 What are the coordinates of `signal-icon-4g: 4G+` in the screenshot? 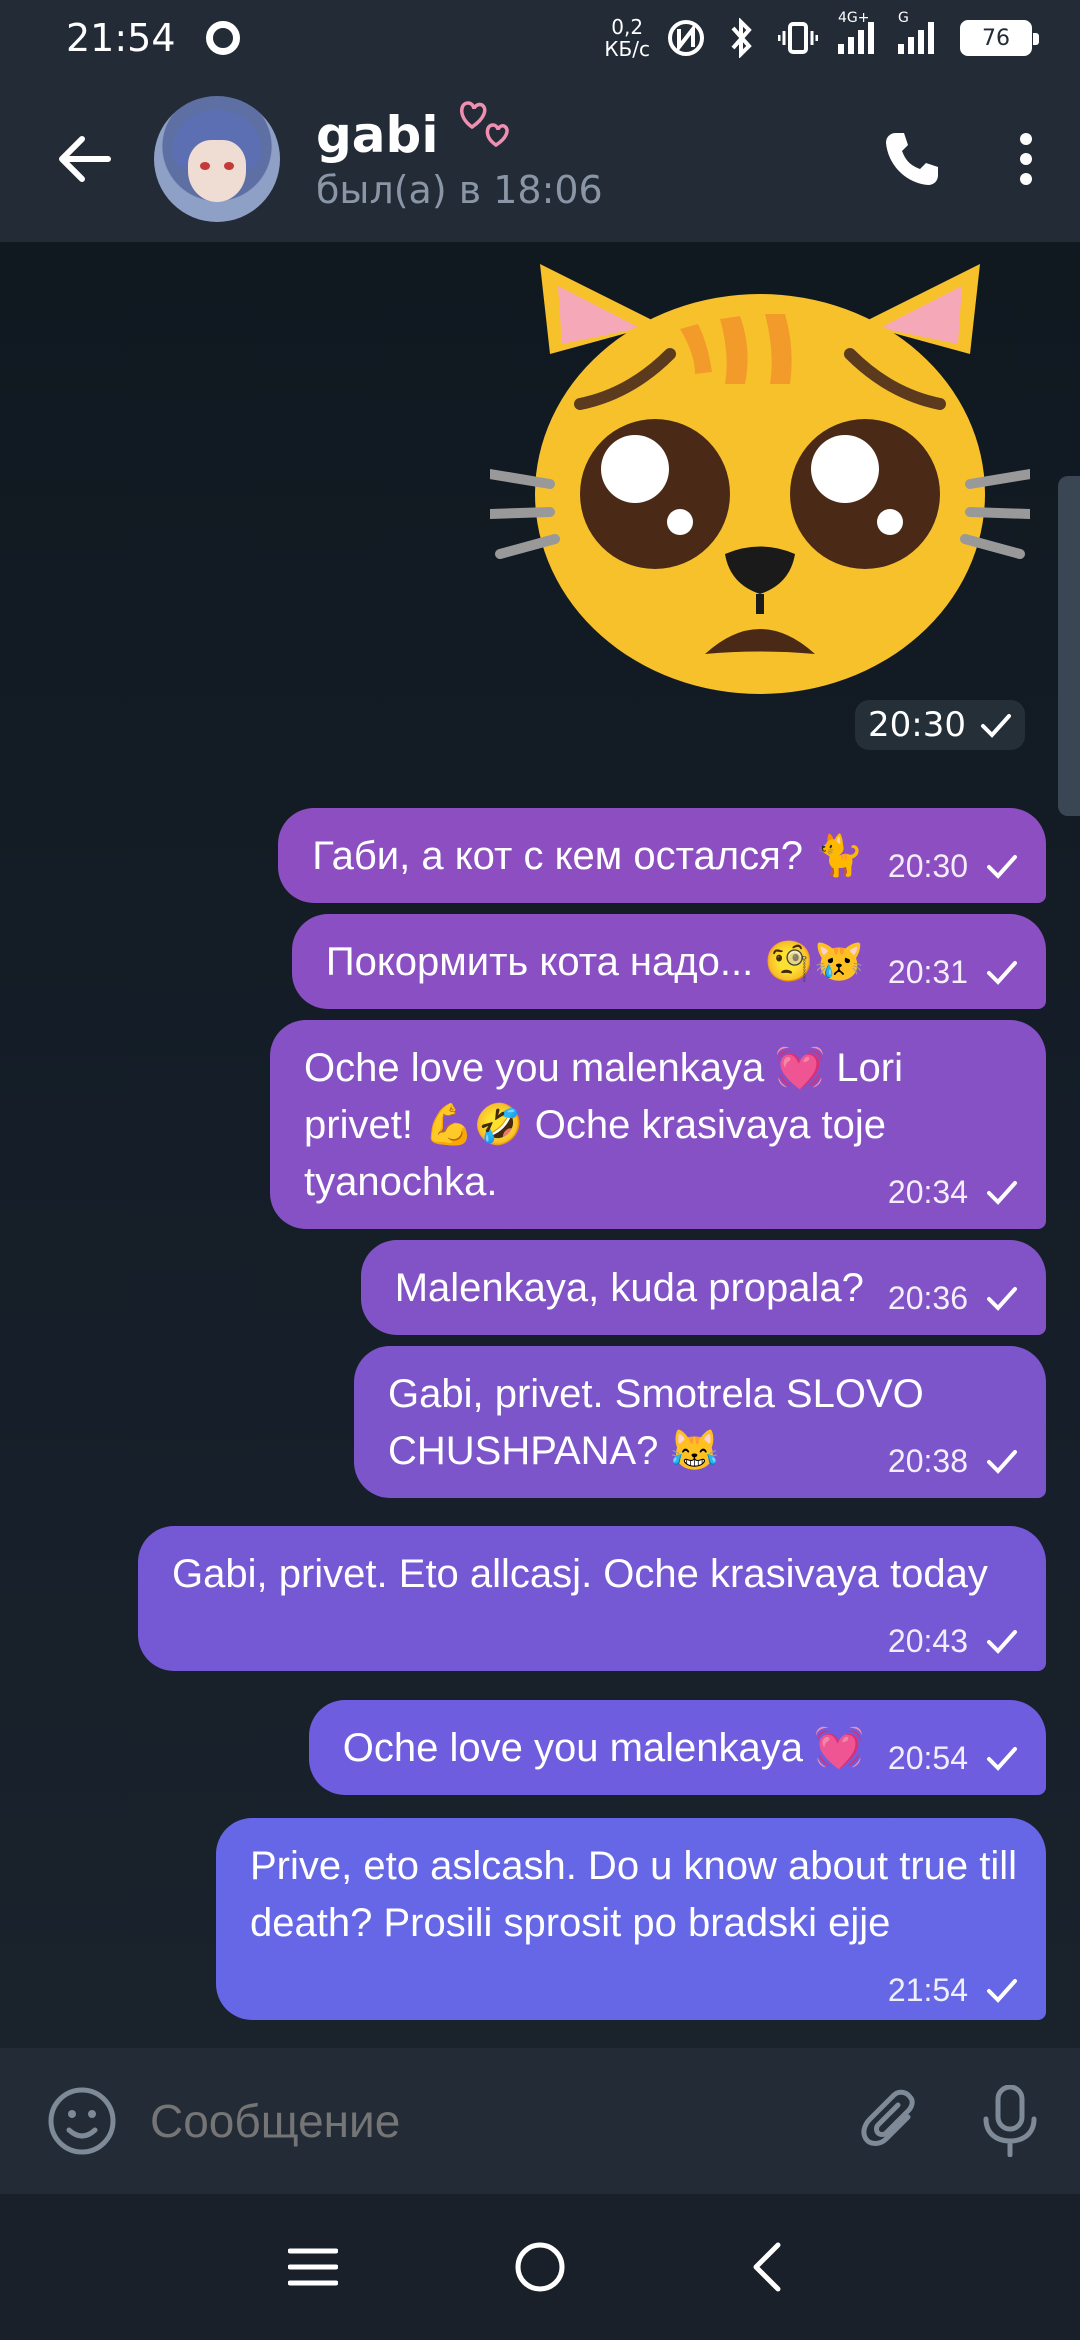 It's located at (856, 34).